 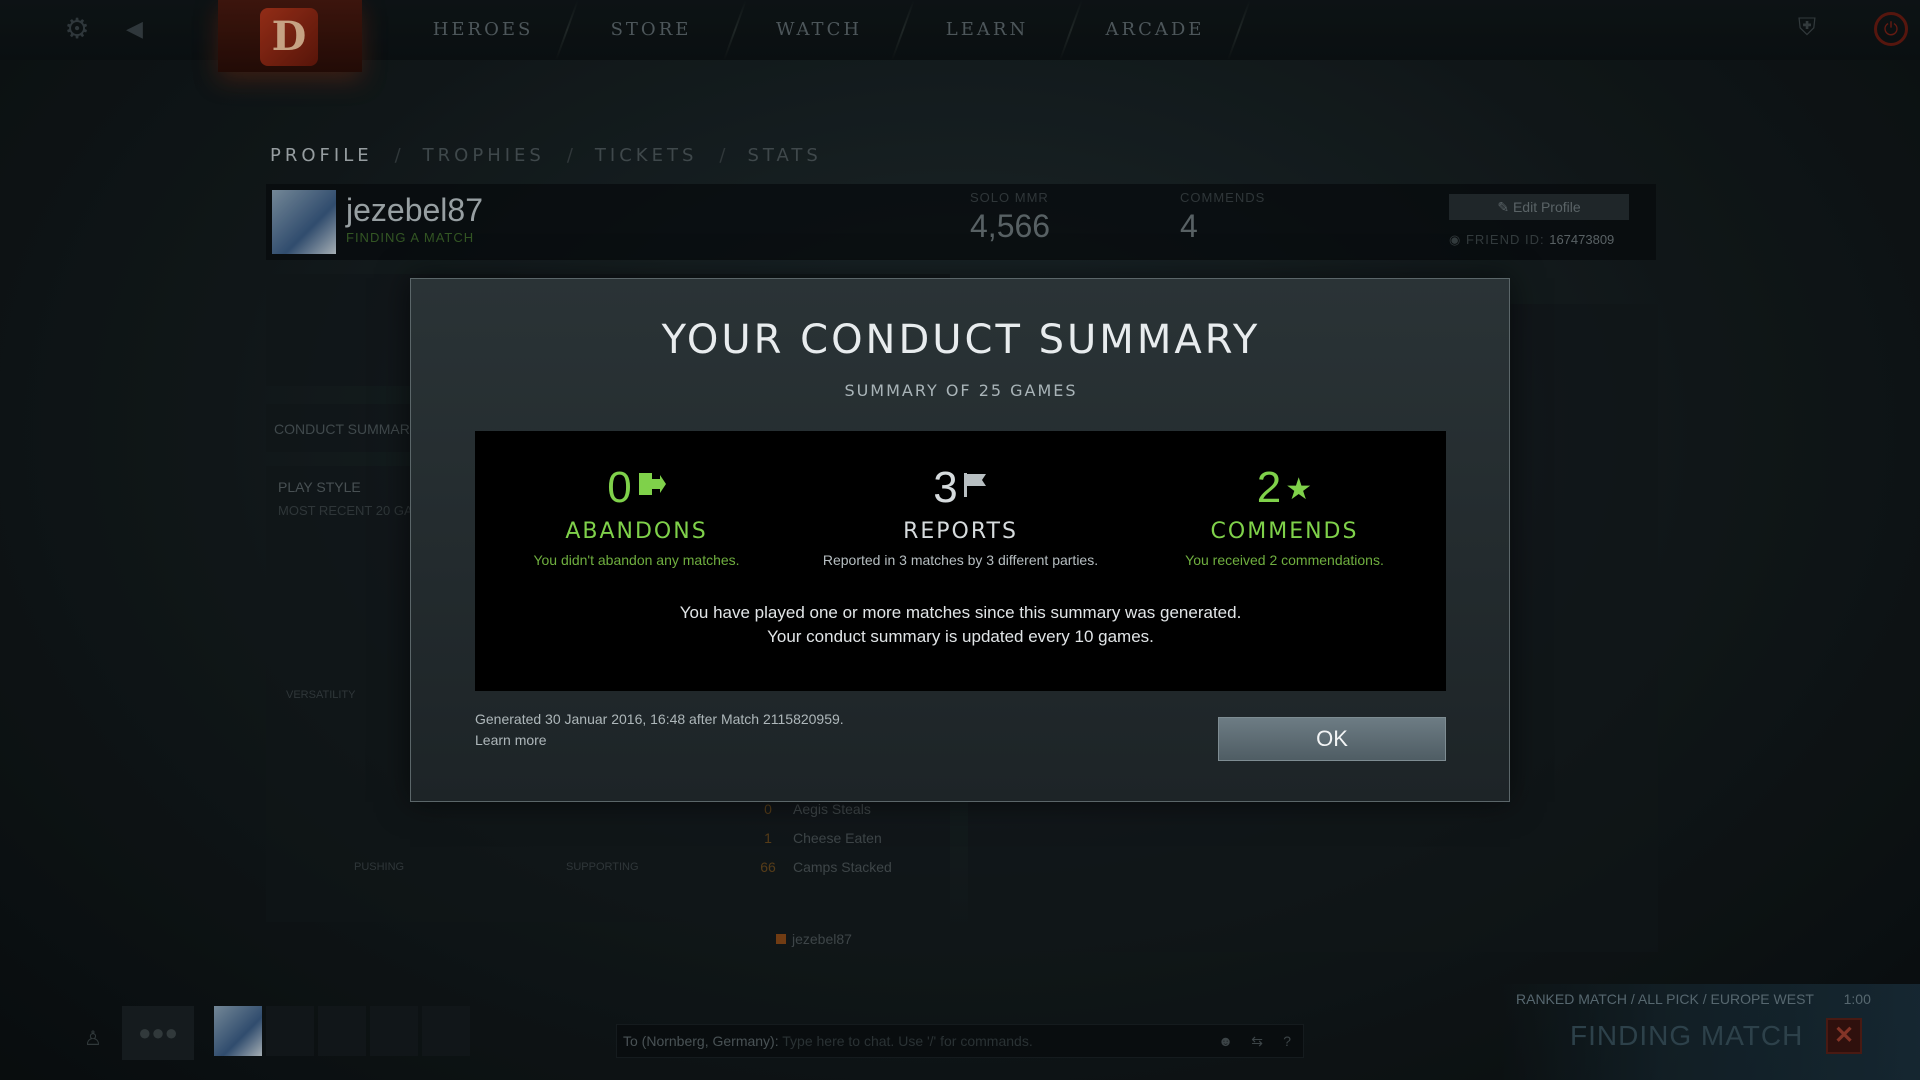 I want to click on reports-label: REPORTS, so click(x=960, y=532).